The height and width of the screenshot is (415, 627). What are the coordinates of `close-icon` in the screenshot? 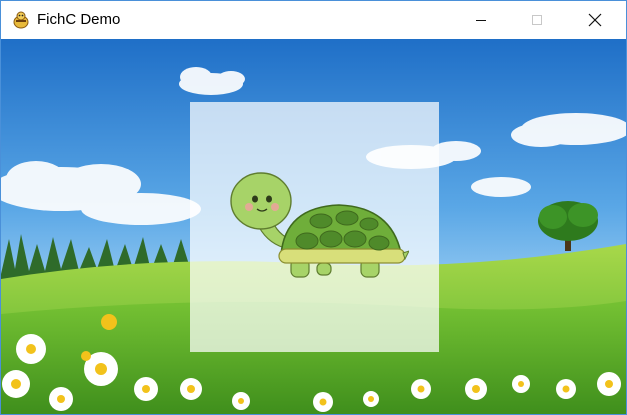 It's located at (595, 20).